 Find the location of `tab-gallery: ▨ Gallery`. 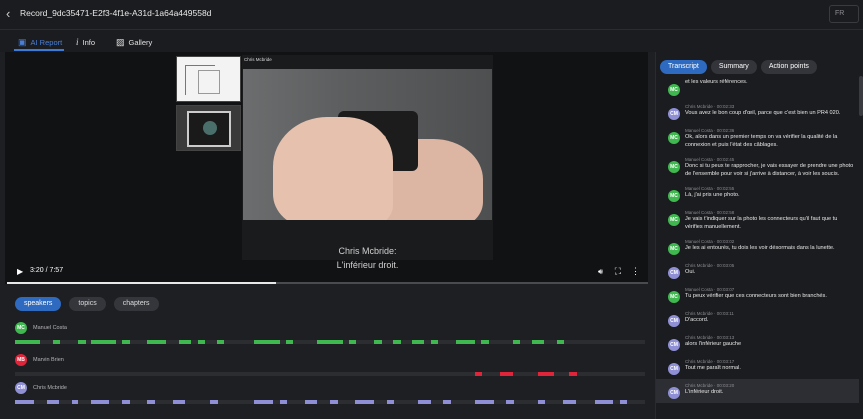

tab-gallery: ▨ Gallery is located at coordinates (134, 42).